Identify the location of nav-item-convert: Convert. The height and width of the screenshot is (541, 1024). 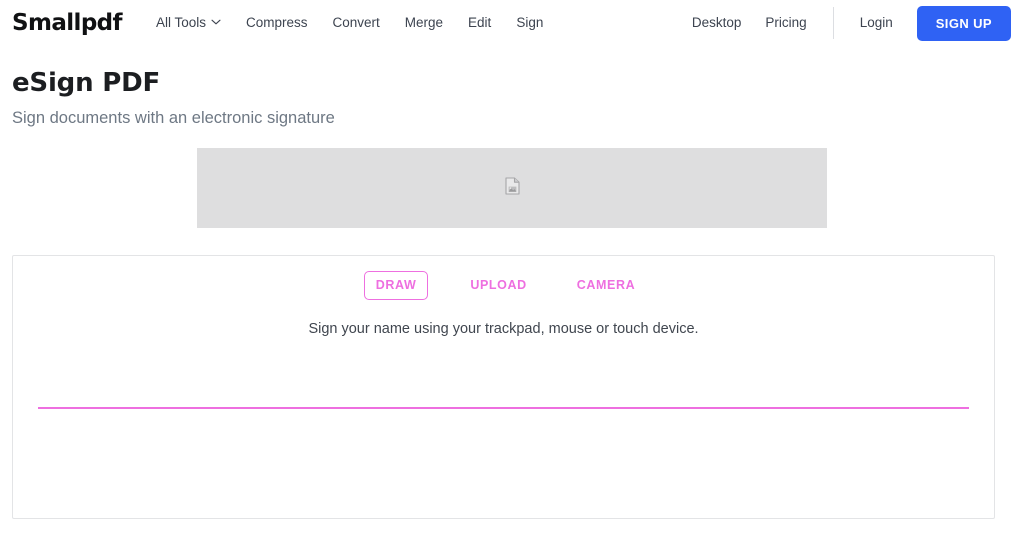
(356, 23).